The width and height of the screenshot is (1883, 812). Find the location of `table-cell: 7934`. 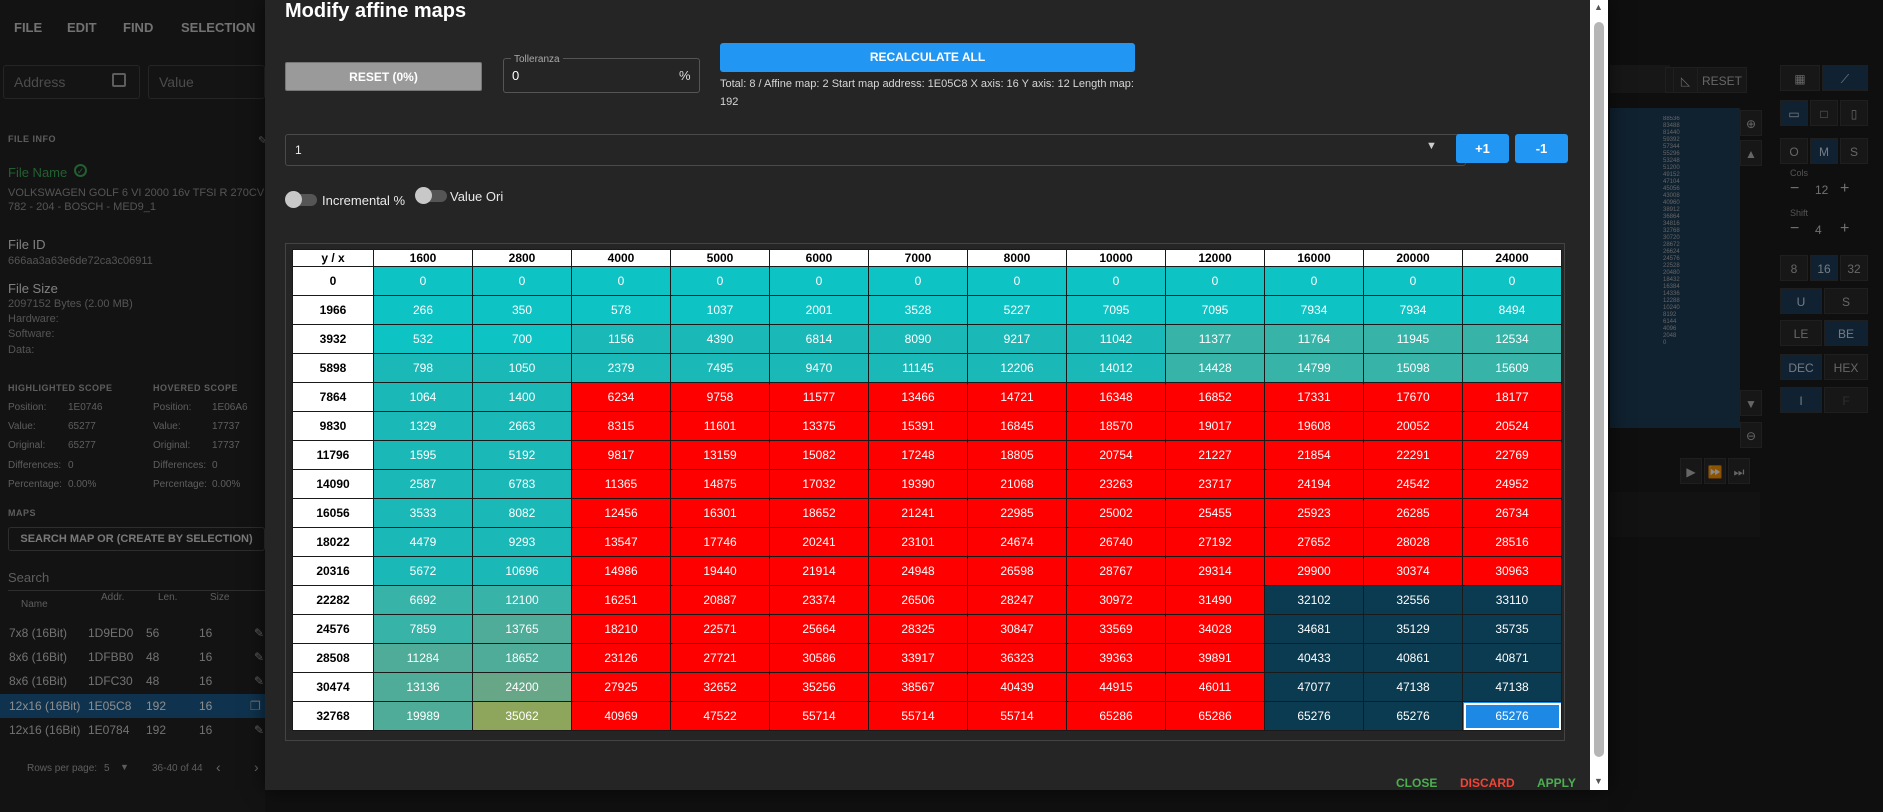

table-cell: 7934 is located at coordinates (1413, 310).